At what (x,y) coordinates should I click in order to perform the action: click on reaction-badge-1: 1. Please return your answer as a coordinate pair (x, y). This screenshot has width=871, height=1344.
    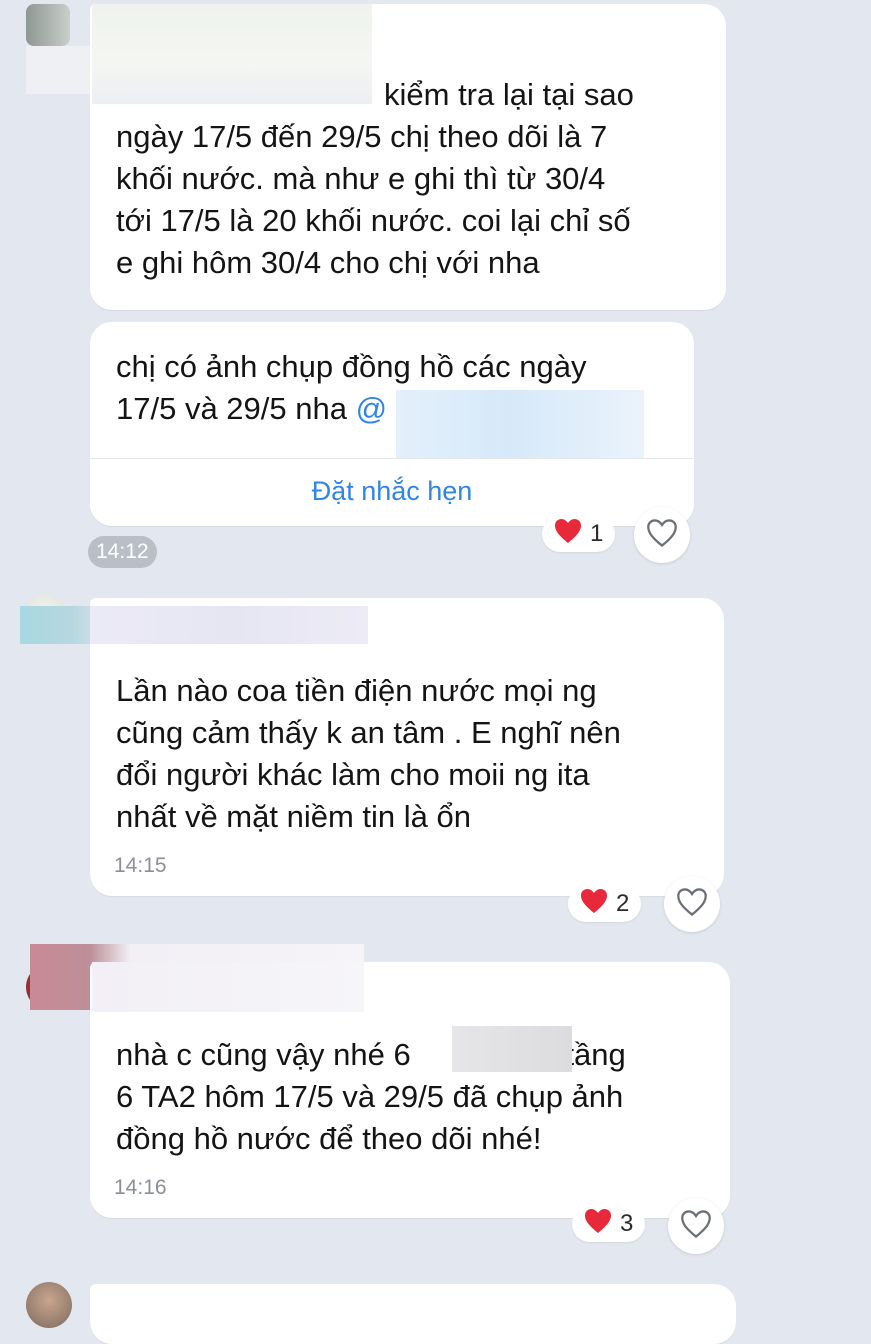
    Looking at the image, I should click on (579, 534).